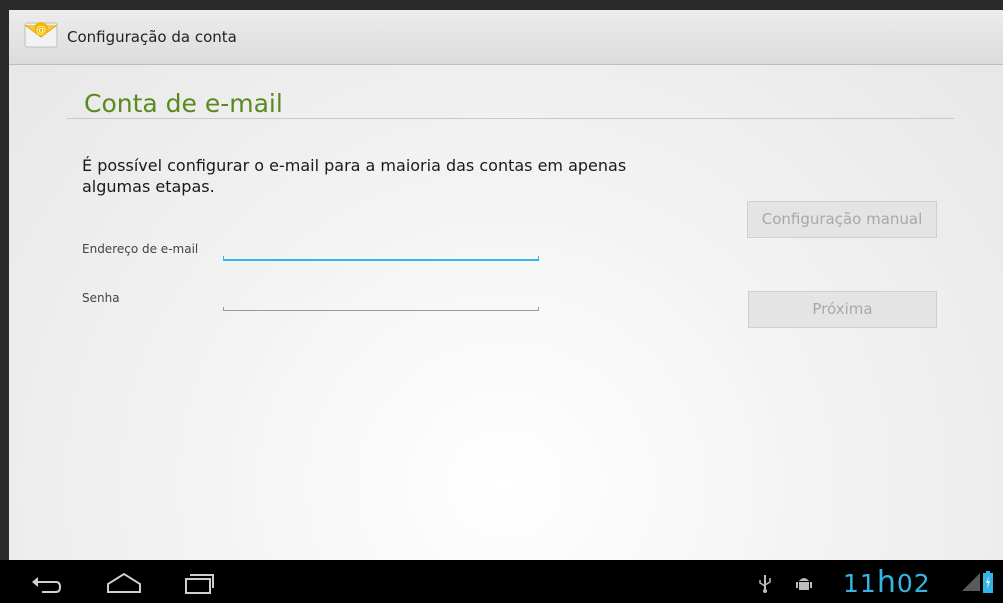 The height and width of the screenshot is (603, 1003). I want to click on usb-icon, so click(765, 585).